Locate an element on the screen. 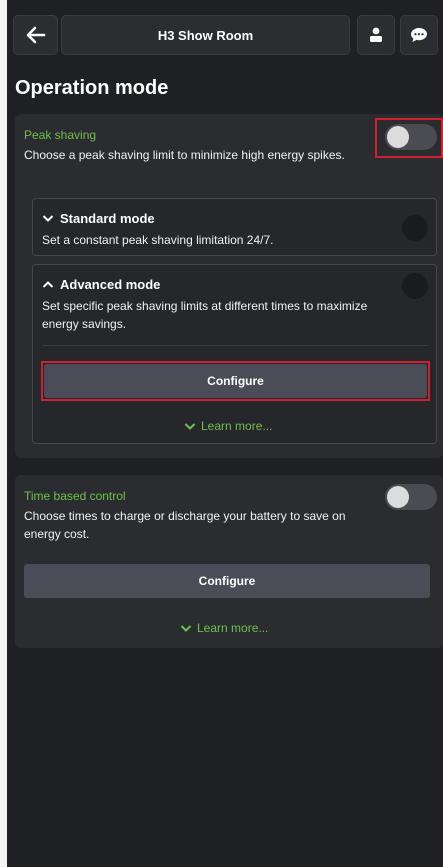 This screenshot has width=443, height=867. arrow-left-icon is located at coordinates (35, 35).